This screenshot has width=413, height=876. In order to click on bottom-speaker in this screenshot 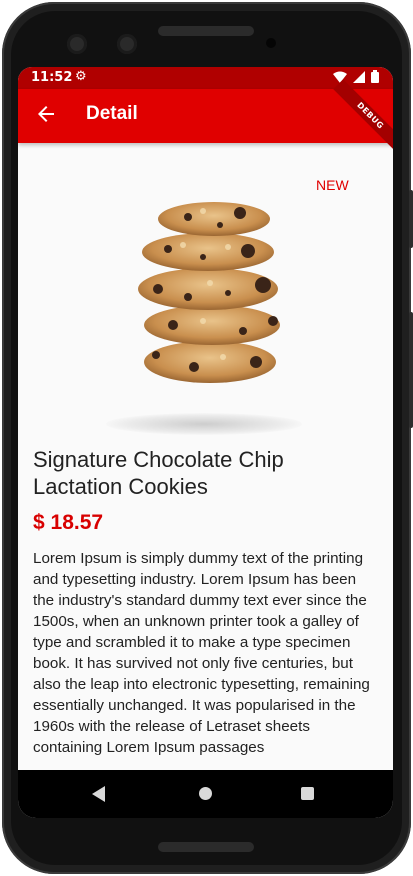, I will do `click(206, 847)`.